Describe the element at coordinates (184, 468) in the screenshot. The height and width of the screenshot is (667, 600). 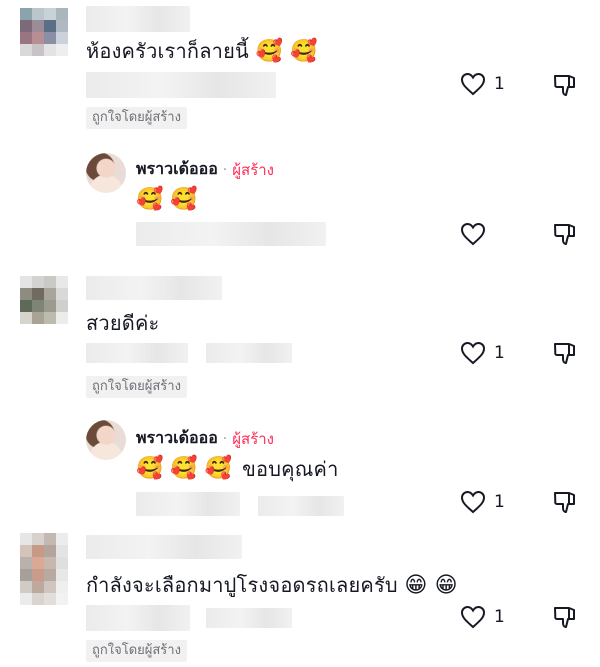
I see `reply-emoji: 🥰 🥰 🥰` at that location.